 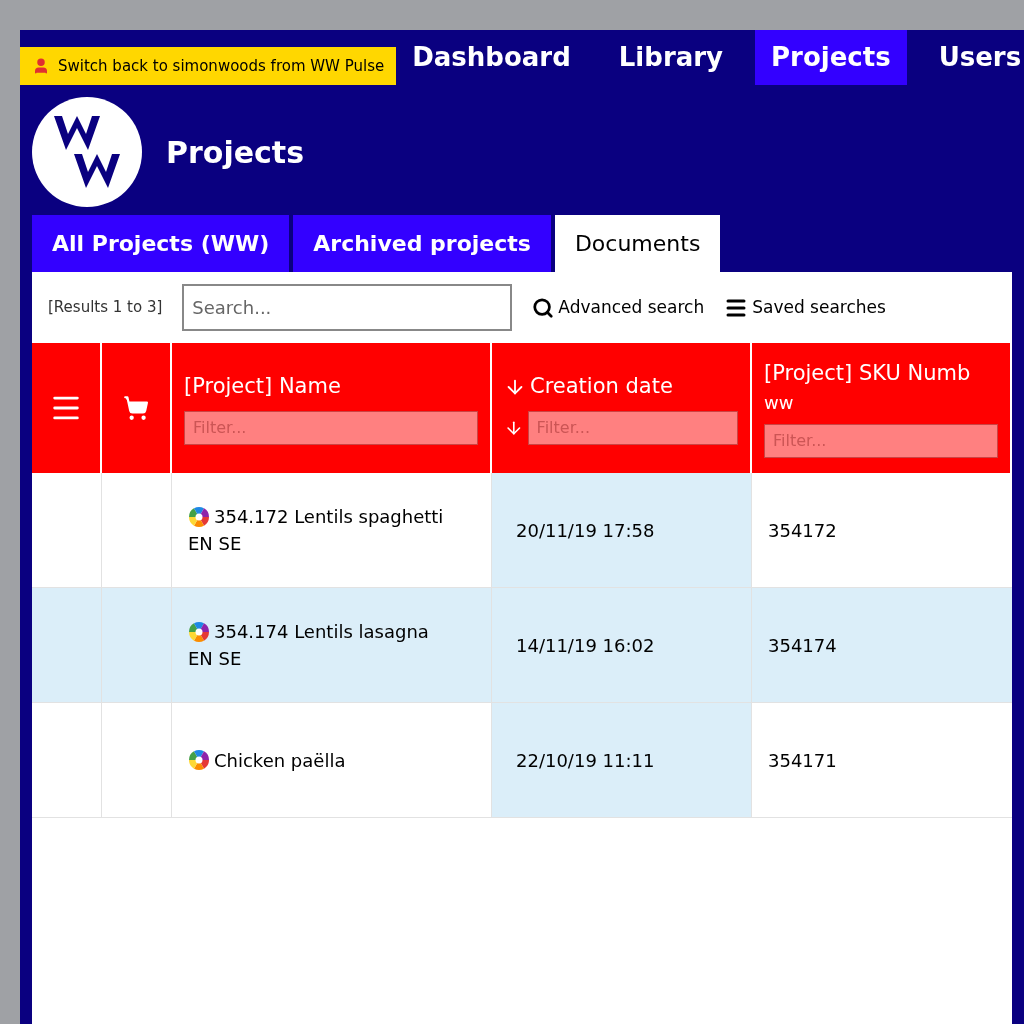 What do you see at coordinates (779, 403) in the screenshot?
I see `column-subtitle: ww` at bounding box center [779, 403].